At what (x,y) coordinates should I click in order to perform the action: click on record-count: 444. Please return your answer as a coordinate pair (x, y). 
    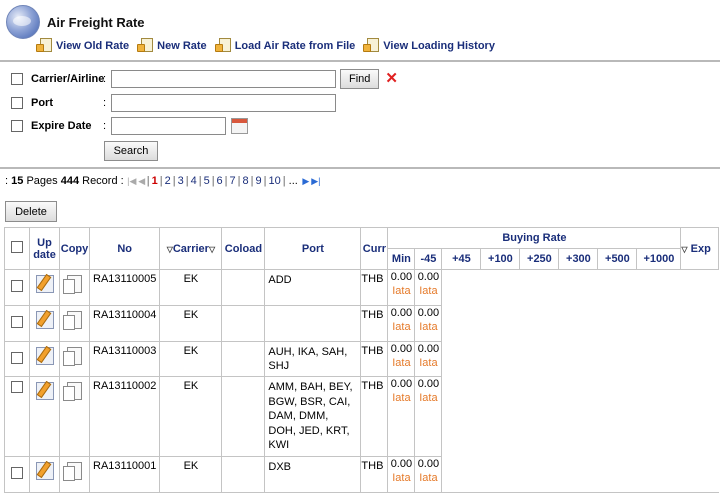
    Looking at the image, I should click on (70, 181).